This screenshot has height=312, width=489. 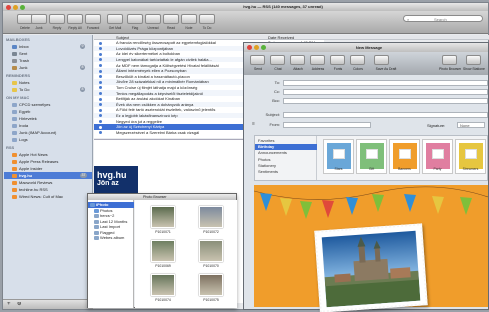 What do you see at coordinates (93, 19) in the screenshot?
I see `forward-button` at bounding box center [93, 19].